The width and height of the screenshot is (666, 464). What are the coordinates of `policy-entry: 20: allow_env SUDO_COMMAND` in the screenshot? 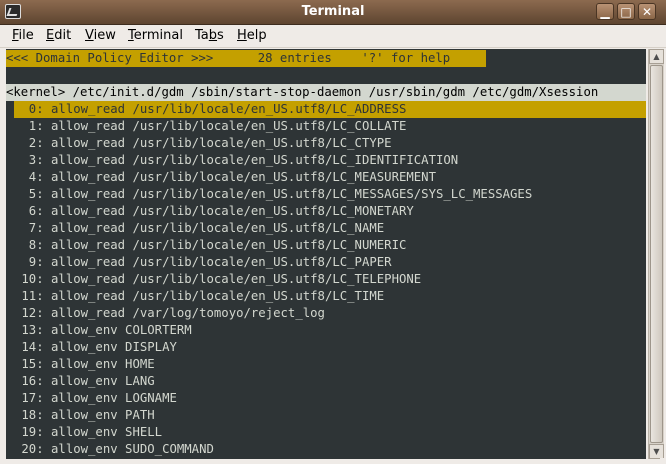 It's located at (330, 449).